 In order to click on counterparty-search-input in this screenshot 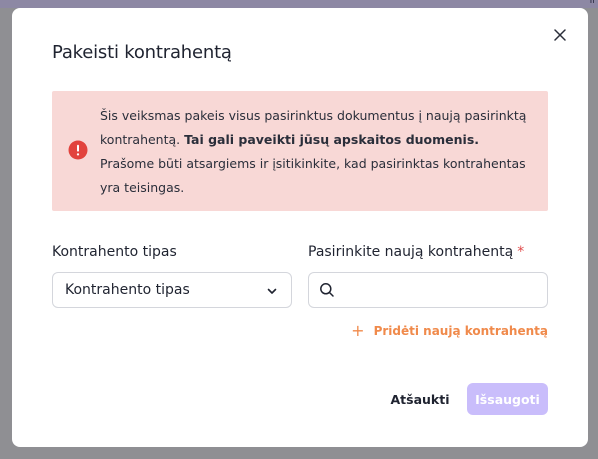, I will do `click(441, 290)`.